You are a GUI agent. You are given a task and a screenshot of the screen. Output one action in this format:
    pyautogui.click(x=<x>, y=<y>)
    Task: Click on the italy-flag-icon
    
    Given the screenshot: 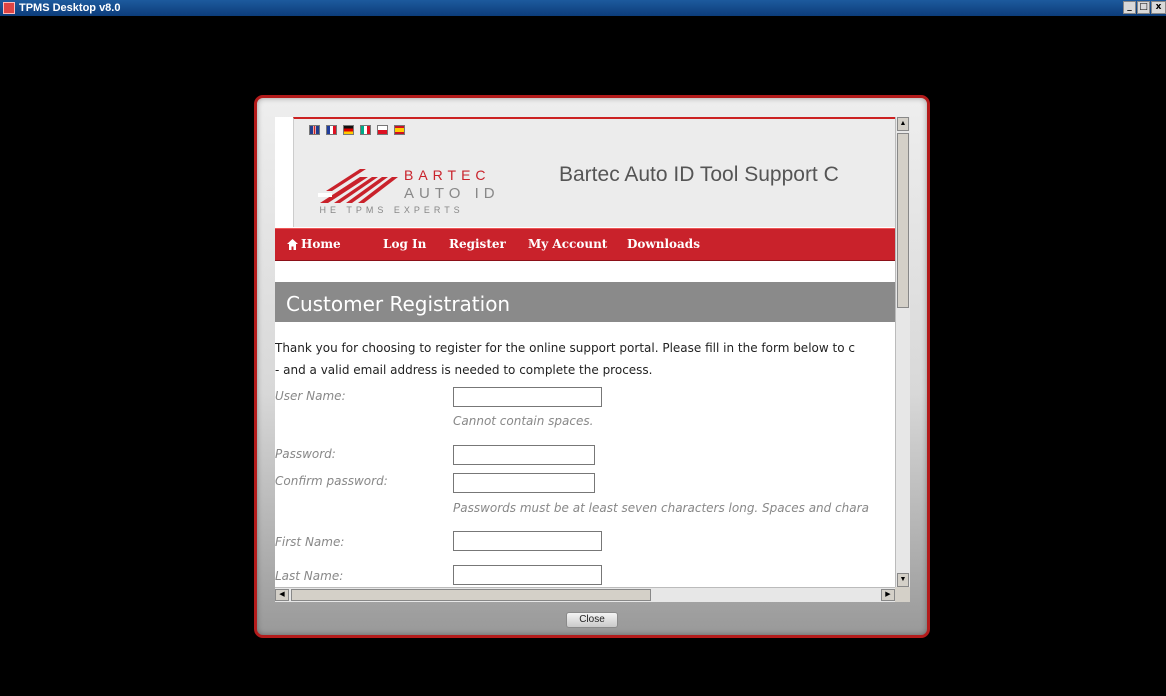 What is the action you would take?
    pyautogui.click(x=365, y=130)
    